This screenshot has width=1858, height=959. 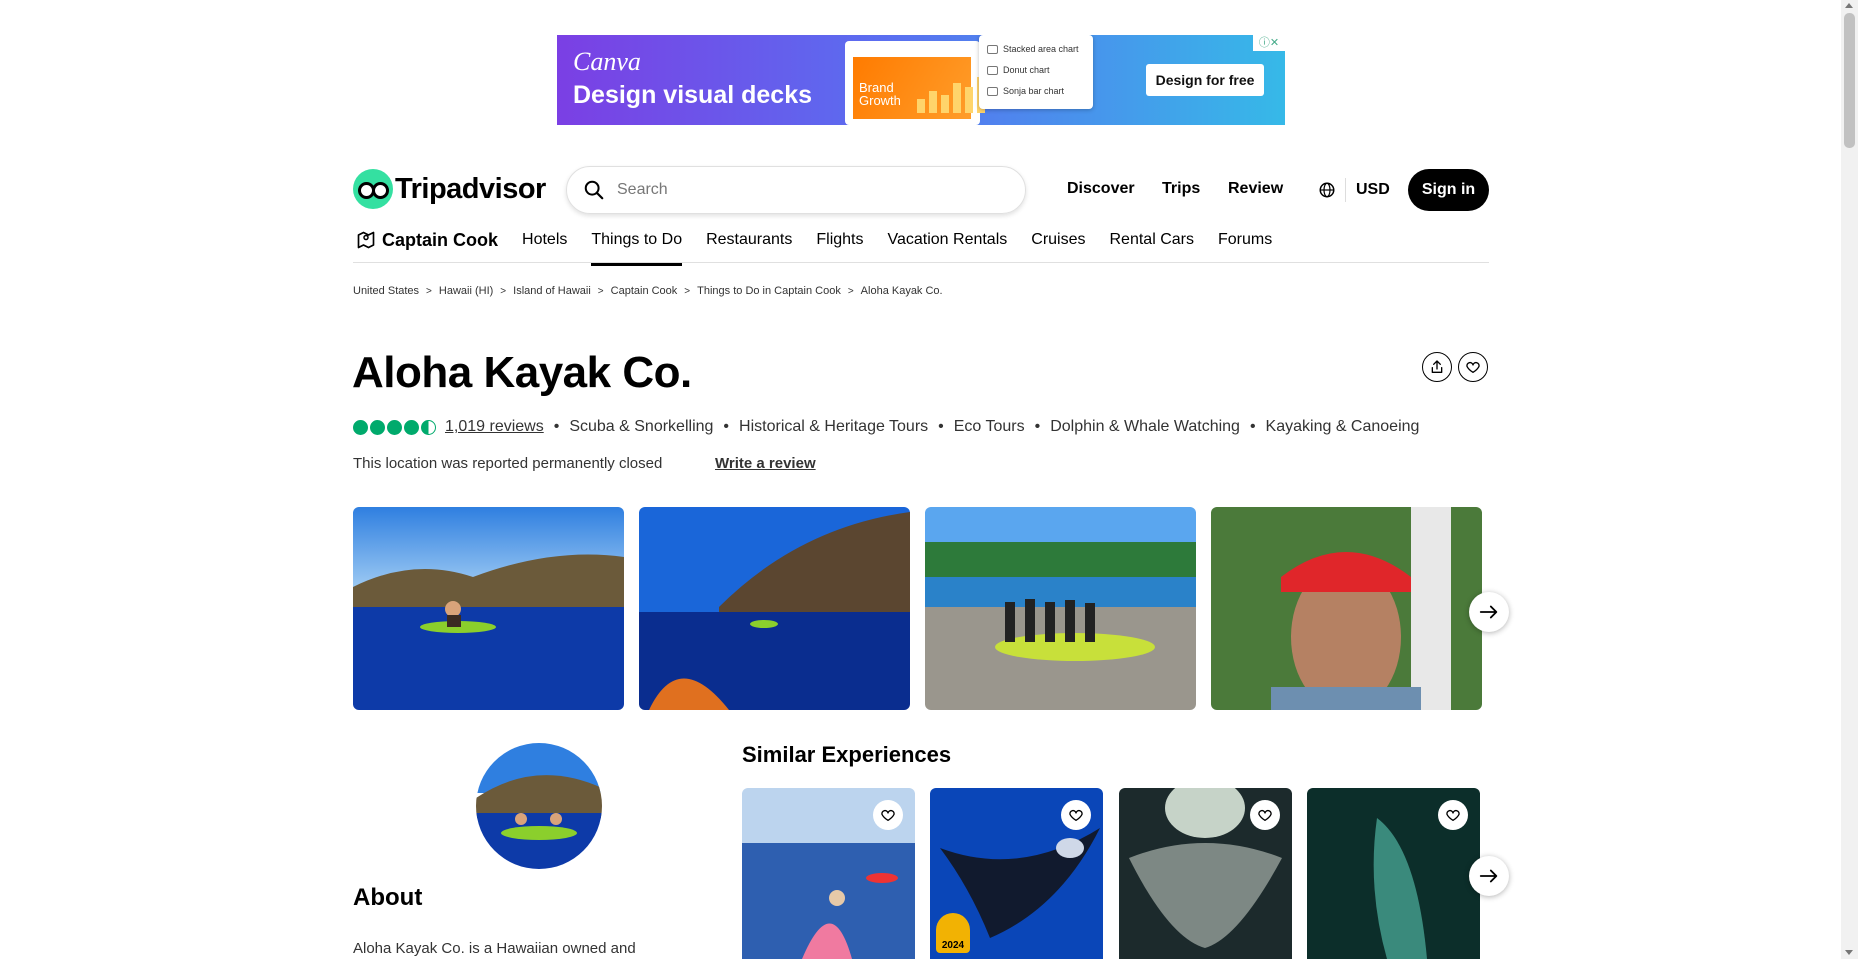 I want to click on location-link: Captain Cook, so click(x=427, y=244).